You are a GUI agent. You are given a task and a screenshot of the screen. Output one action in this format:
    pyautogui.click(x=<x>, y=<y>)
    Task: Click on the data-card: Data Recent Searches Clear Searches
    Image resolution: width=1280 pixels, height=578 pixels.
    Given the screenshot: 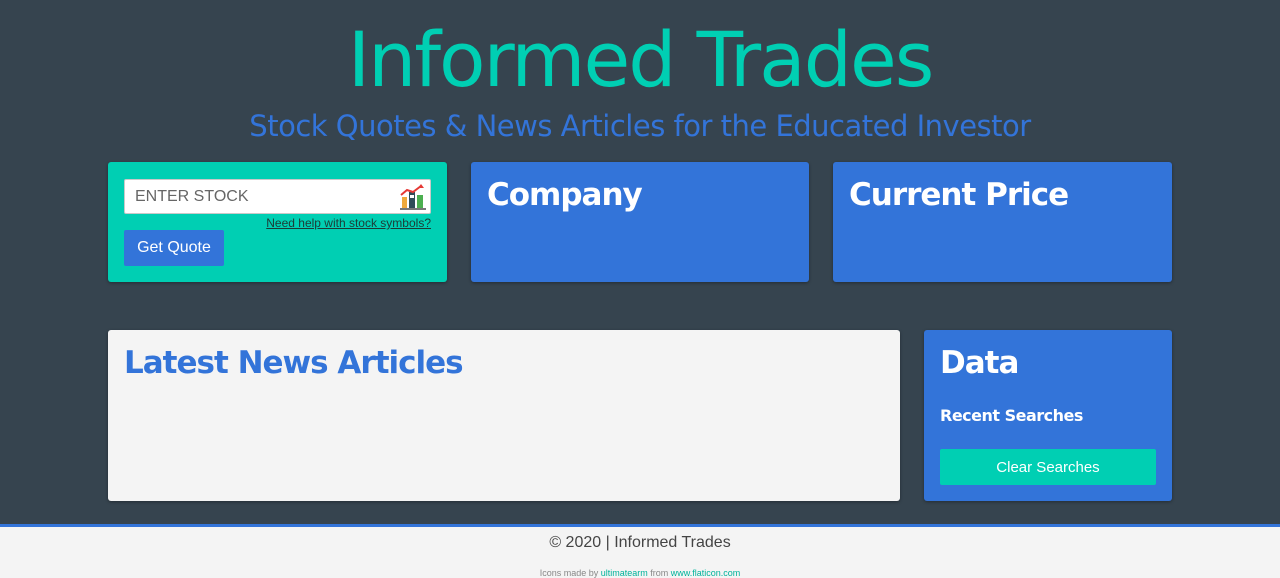 What is the action you would take?
    pyautogui.click(x=1048, y=415)
    